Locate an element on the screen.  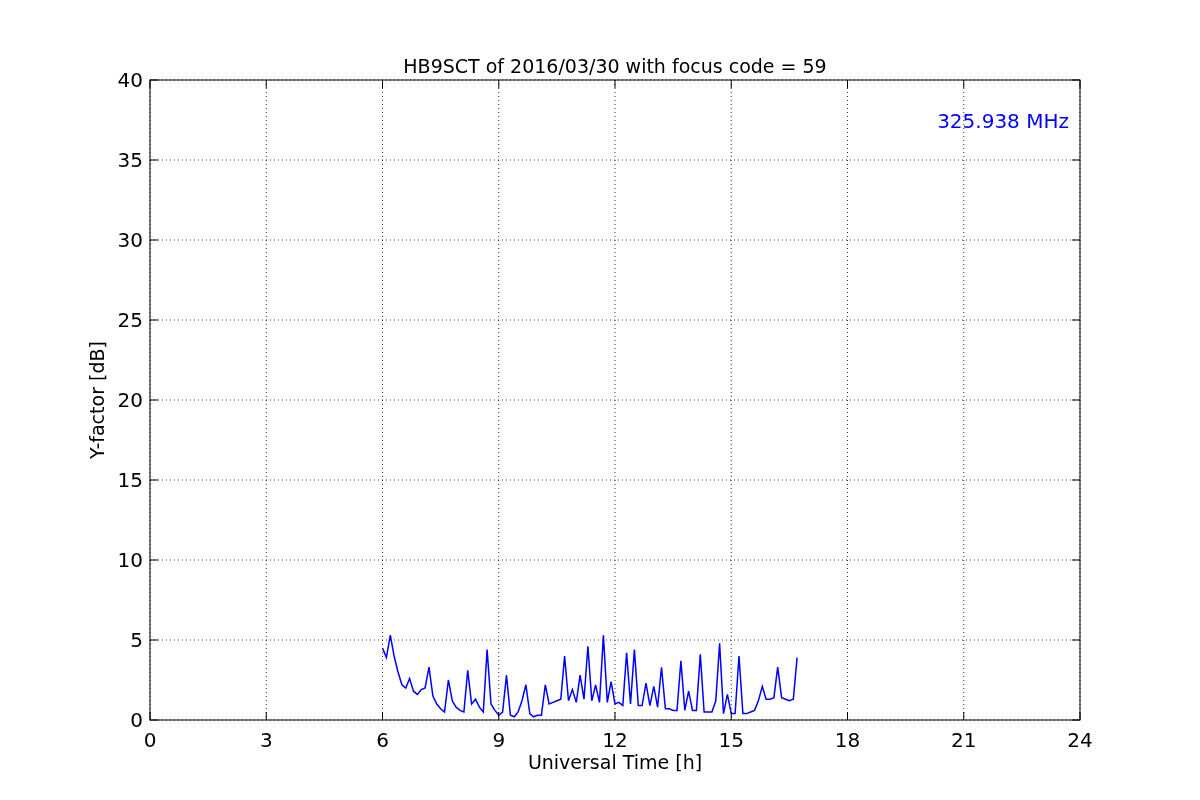
tick-label: 20 is located at coordinates (130, 400).